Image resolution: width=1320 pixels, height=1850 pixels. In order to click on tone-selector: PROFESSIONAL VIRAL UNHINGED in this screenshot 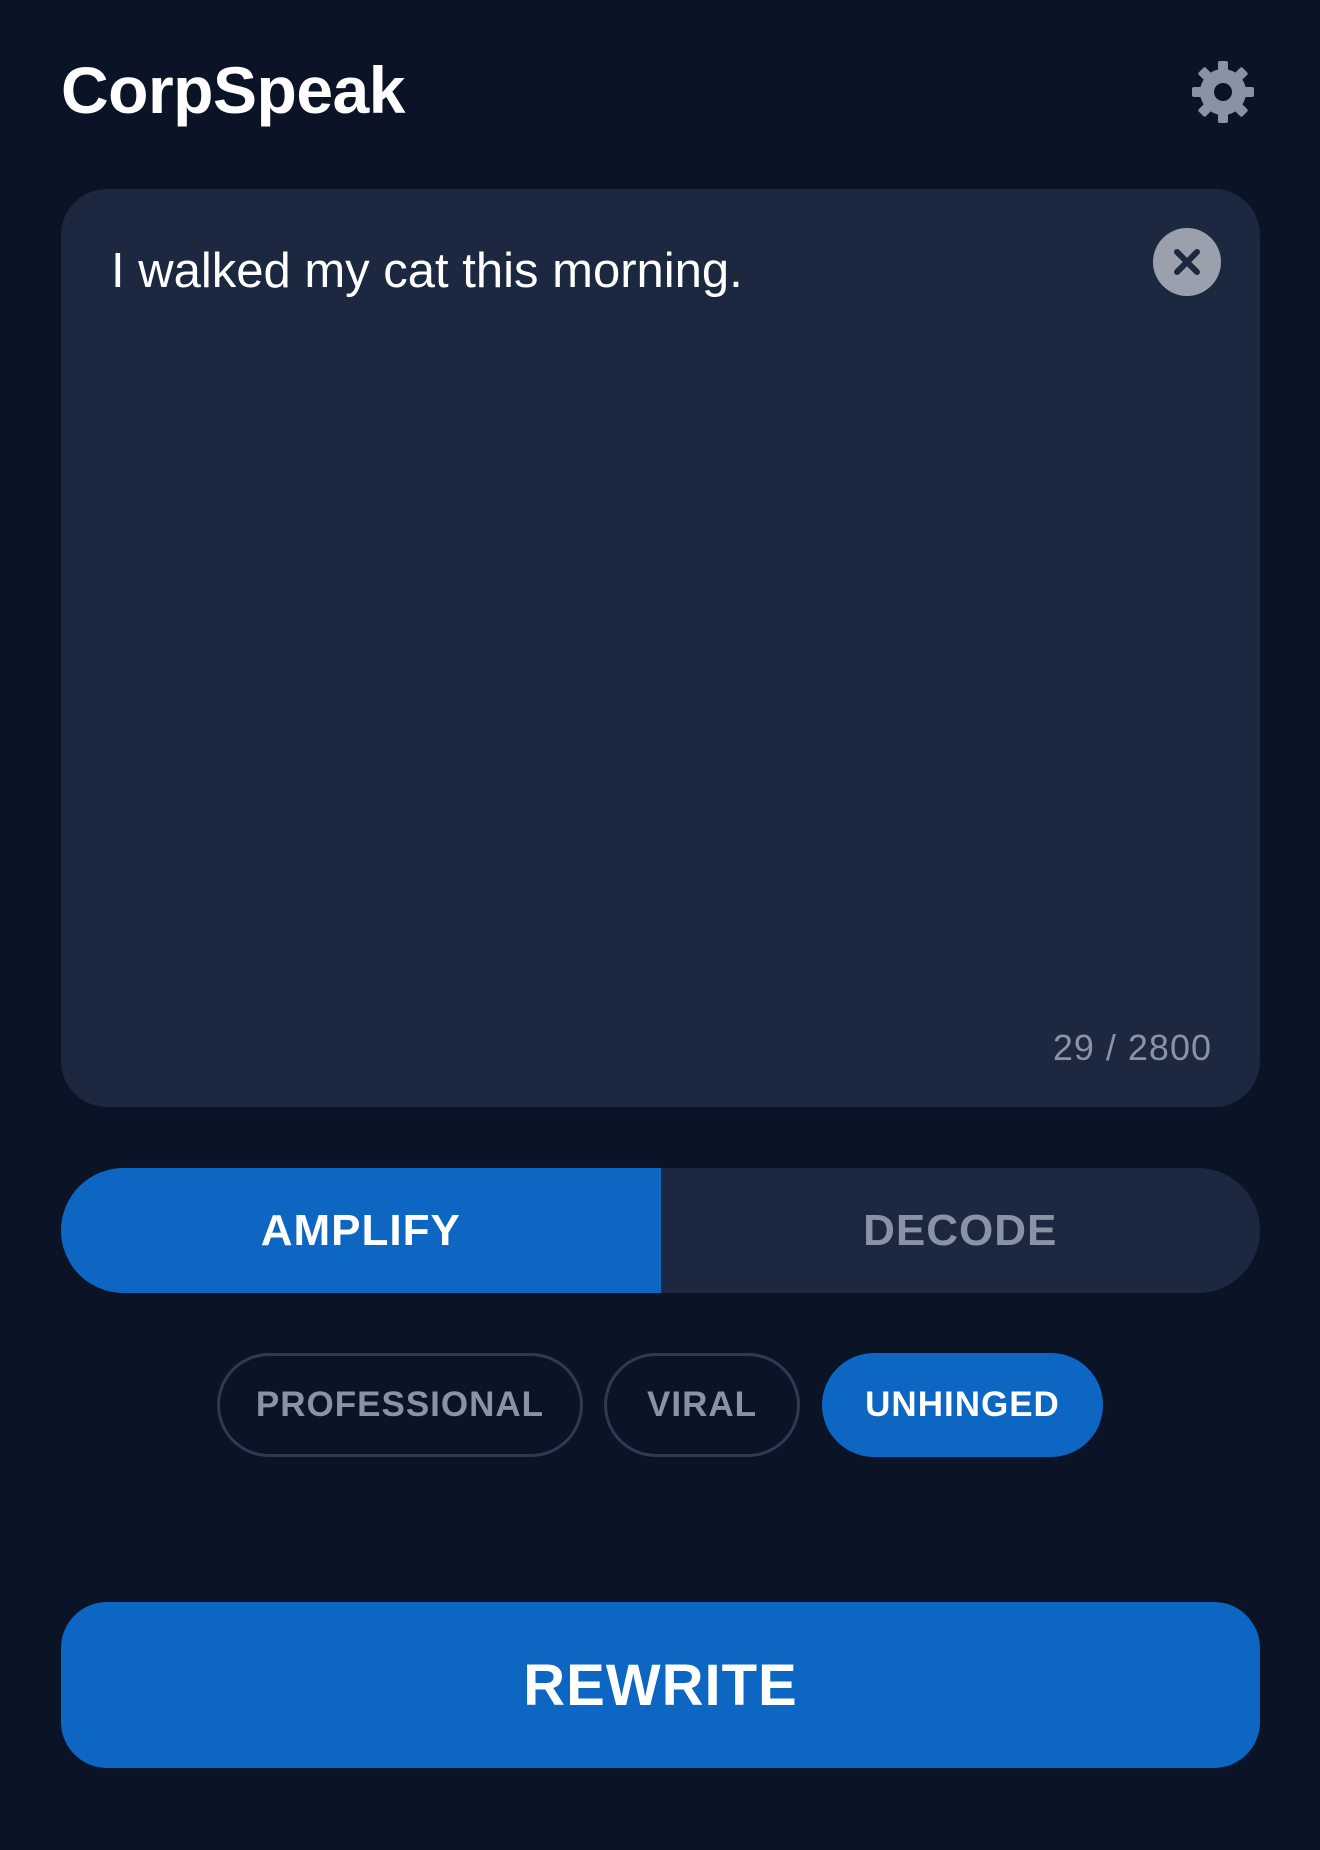, I will do `click(660, 1405)`.